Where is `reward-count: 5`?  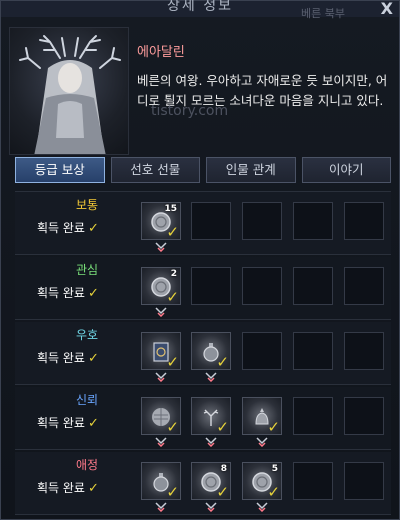 reward-count: 5 is located at coordinates (274, 469).